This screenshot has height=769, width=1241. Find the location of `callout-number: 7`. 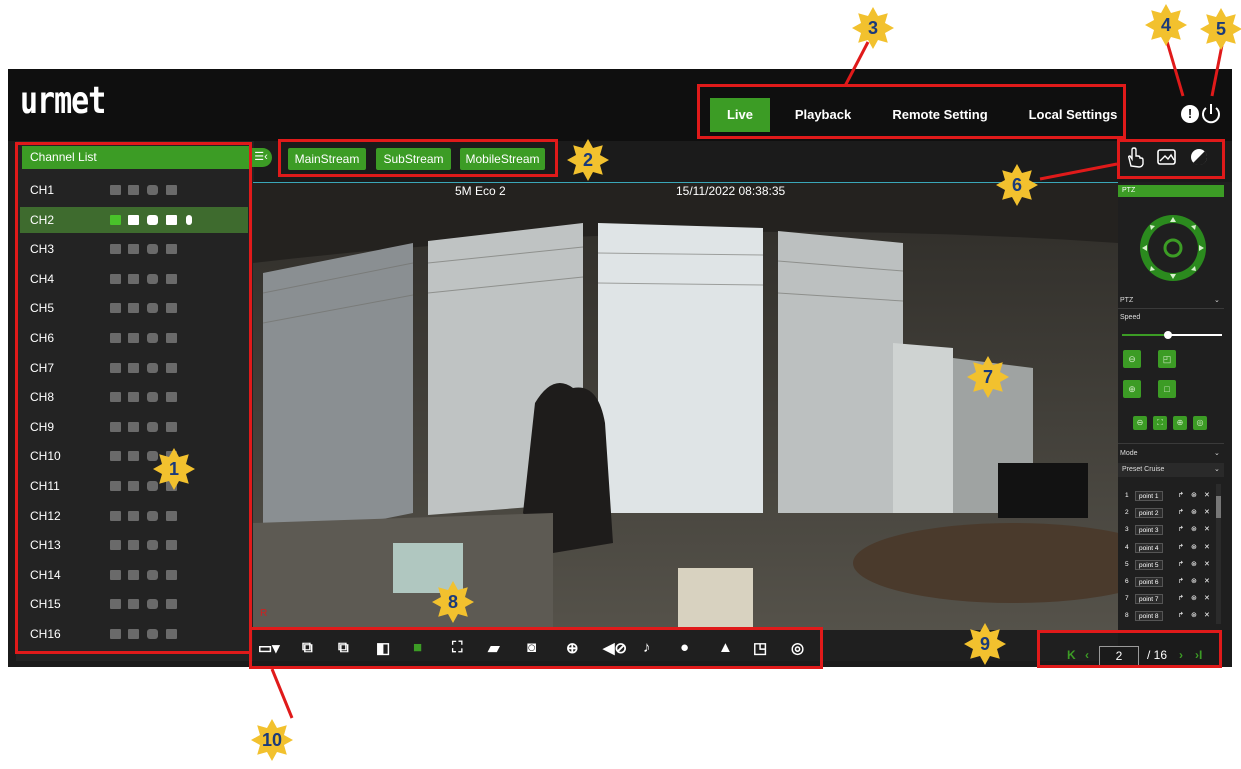

callout-number: 7 is located at coordinates (987, 377).